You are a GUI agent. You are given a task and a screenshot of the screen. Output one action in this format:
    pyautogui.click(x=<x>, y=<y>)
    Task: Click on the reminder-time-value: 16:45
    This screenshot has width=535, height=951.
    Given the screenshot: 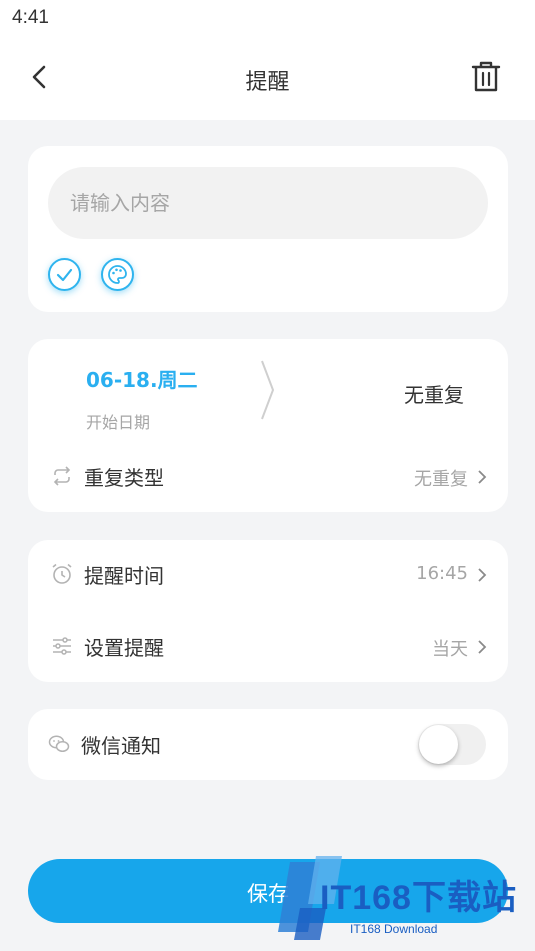 What is the action you would take?
    pyautogui.click(x=442, y=573)
    